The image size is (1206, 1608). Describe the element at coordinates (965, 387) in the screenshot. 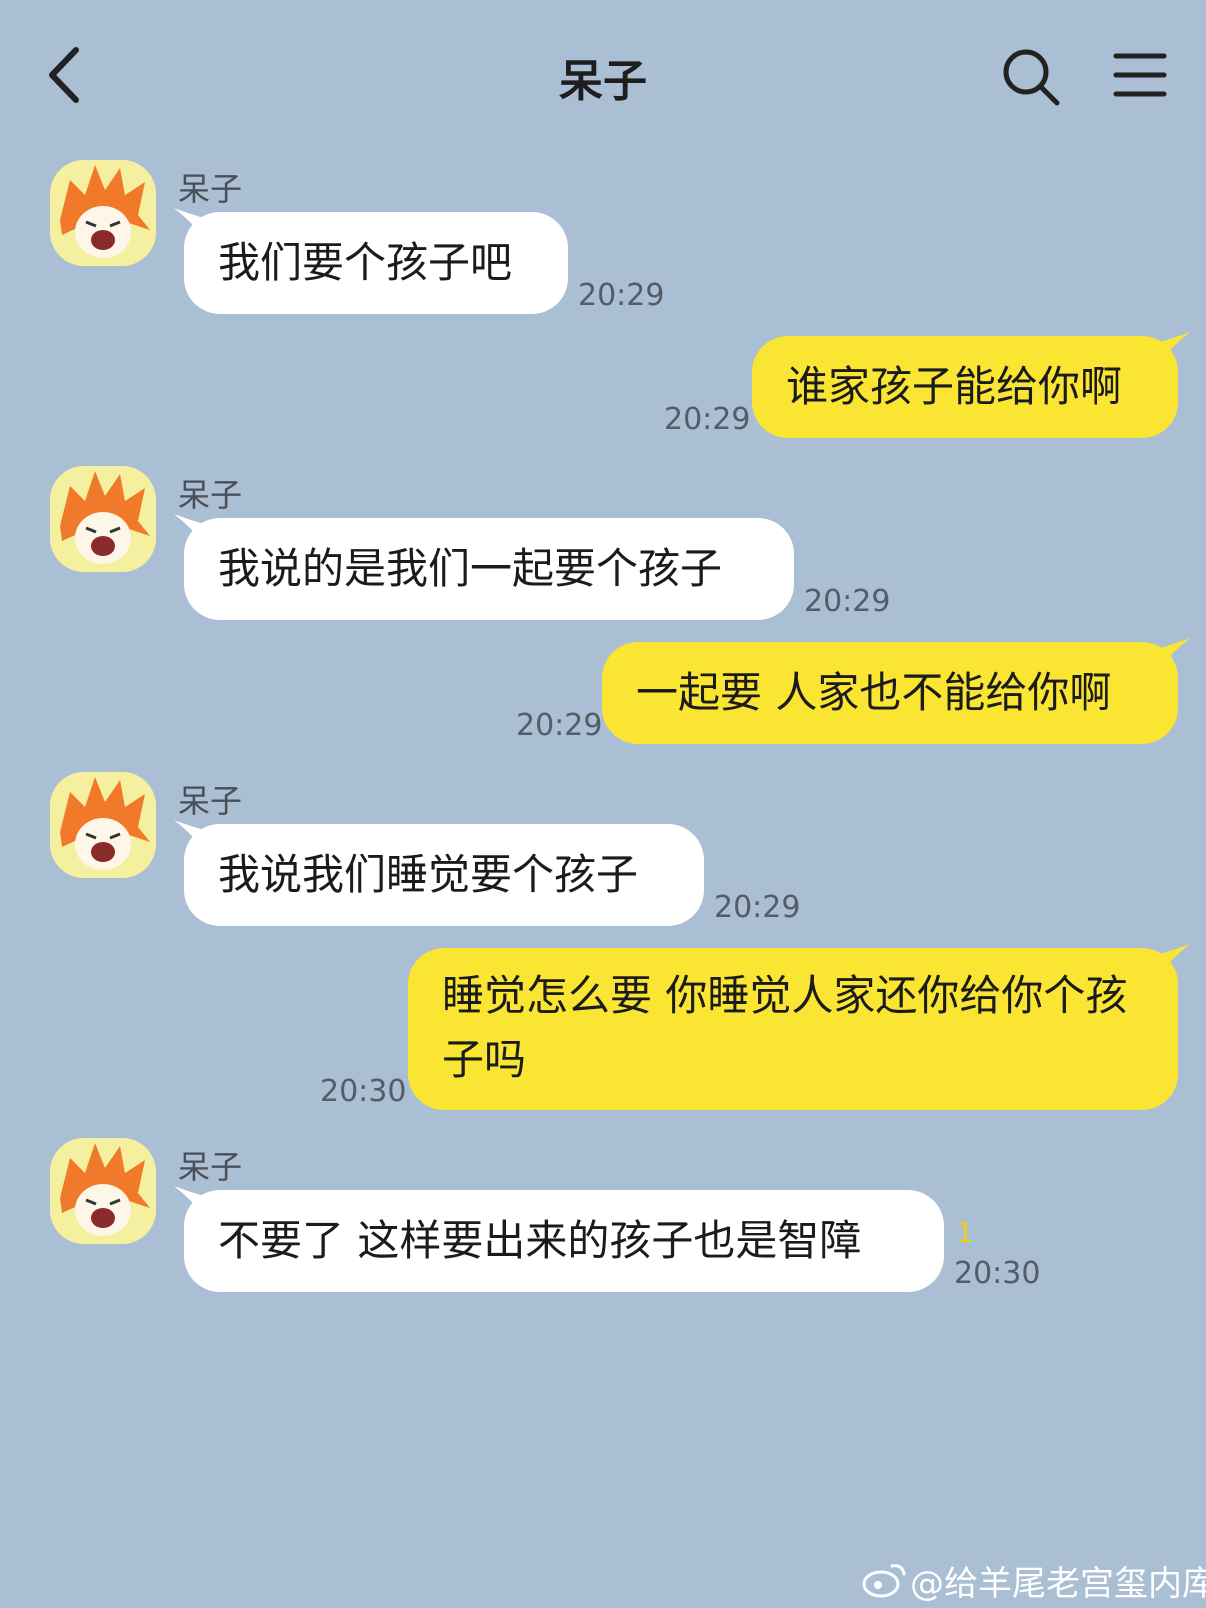

I see `message-bubble-outgoing: 谁家孩子能给你啊` at that location.